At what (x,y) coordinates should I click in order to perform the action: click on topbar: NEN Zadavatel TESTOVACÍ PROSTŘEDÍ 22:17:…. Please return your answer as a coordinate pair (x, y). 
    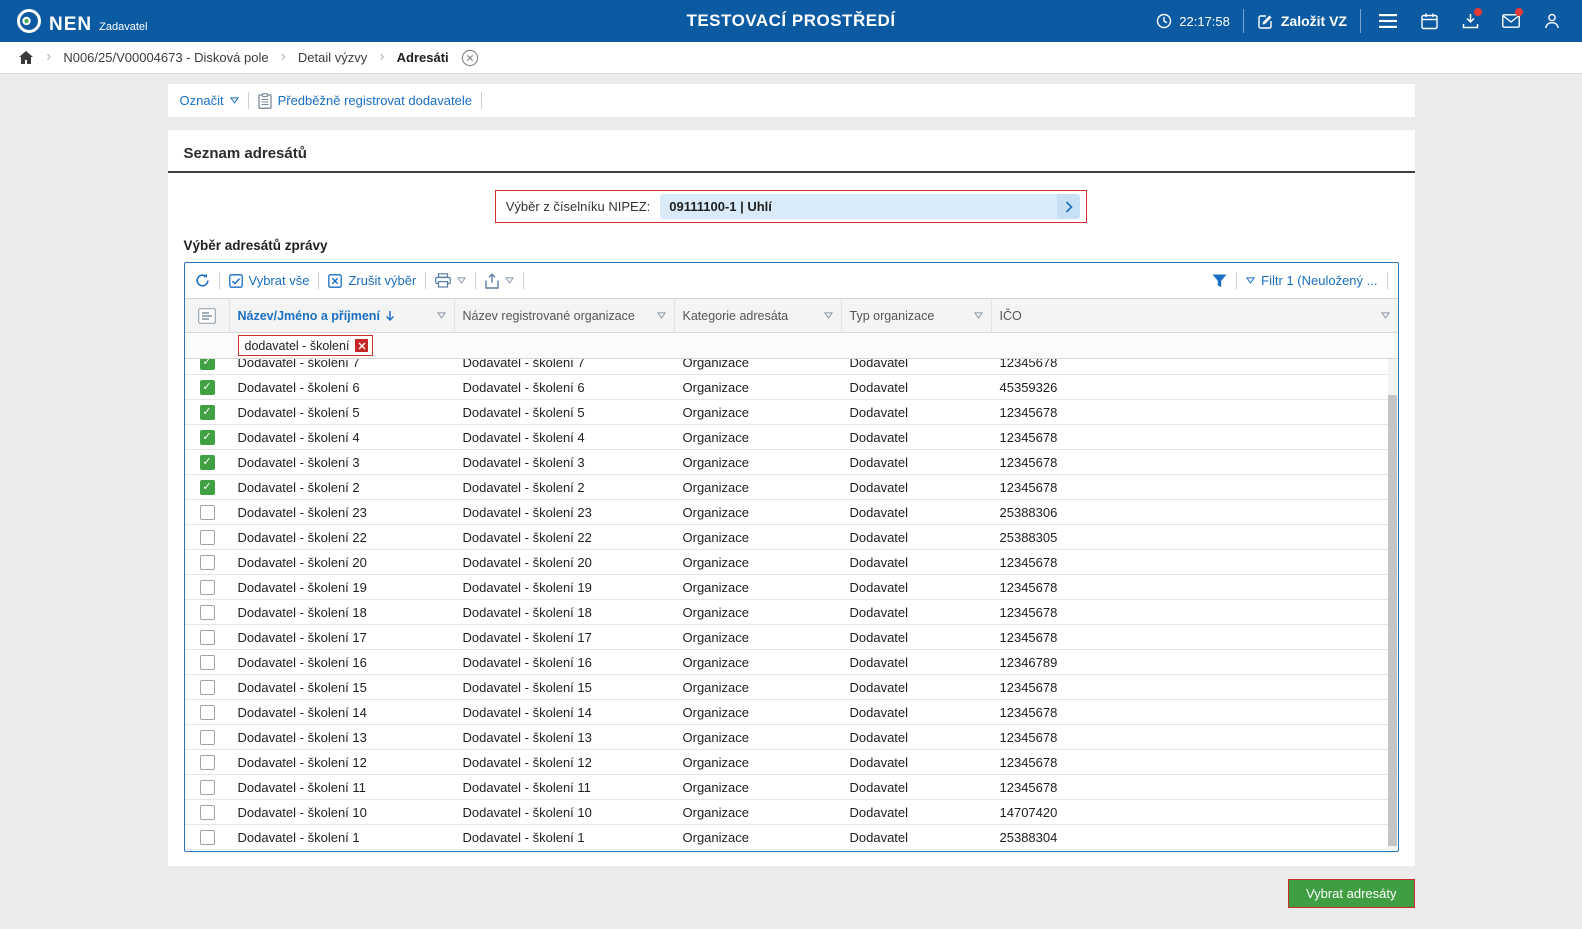
    Looking at the image, I should click on (791, 21).